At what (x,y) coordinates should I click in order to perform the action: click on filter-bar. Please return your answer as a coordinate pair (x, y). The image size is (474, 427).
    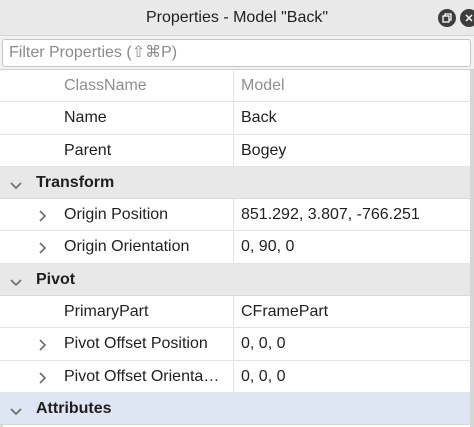
    Looking at the image, I should click on (237, 53).